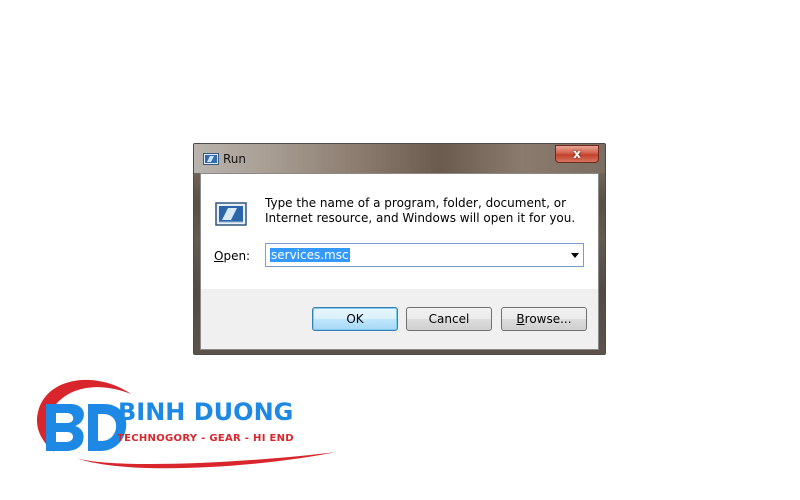  Describe the element at coordinates (399, 158) in the screenshot. I see `title-bar: Run x` at that location.